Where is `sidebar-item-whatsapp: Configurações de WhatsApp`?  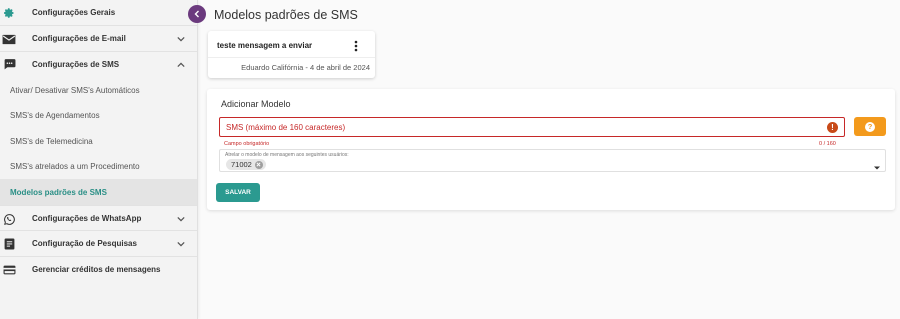 sidebar-item-whatsapp: Configurações de WhatsApp is located at coordinates (98, 218).